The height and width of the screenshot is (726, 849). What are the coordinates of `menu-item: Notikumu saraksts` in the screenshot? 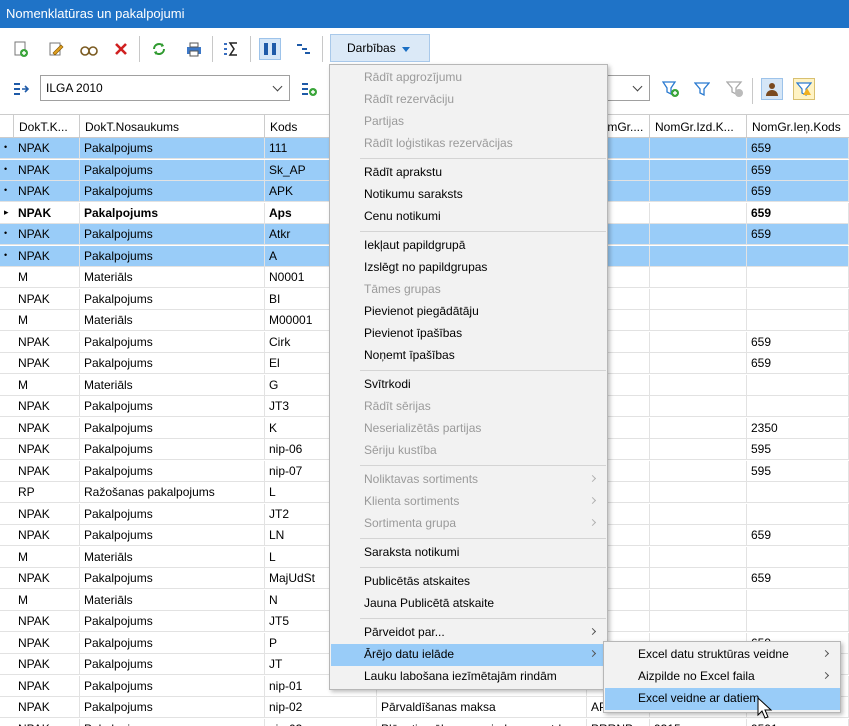 It's located at (469, 195).